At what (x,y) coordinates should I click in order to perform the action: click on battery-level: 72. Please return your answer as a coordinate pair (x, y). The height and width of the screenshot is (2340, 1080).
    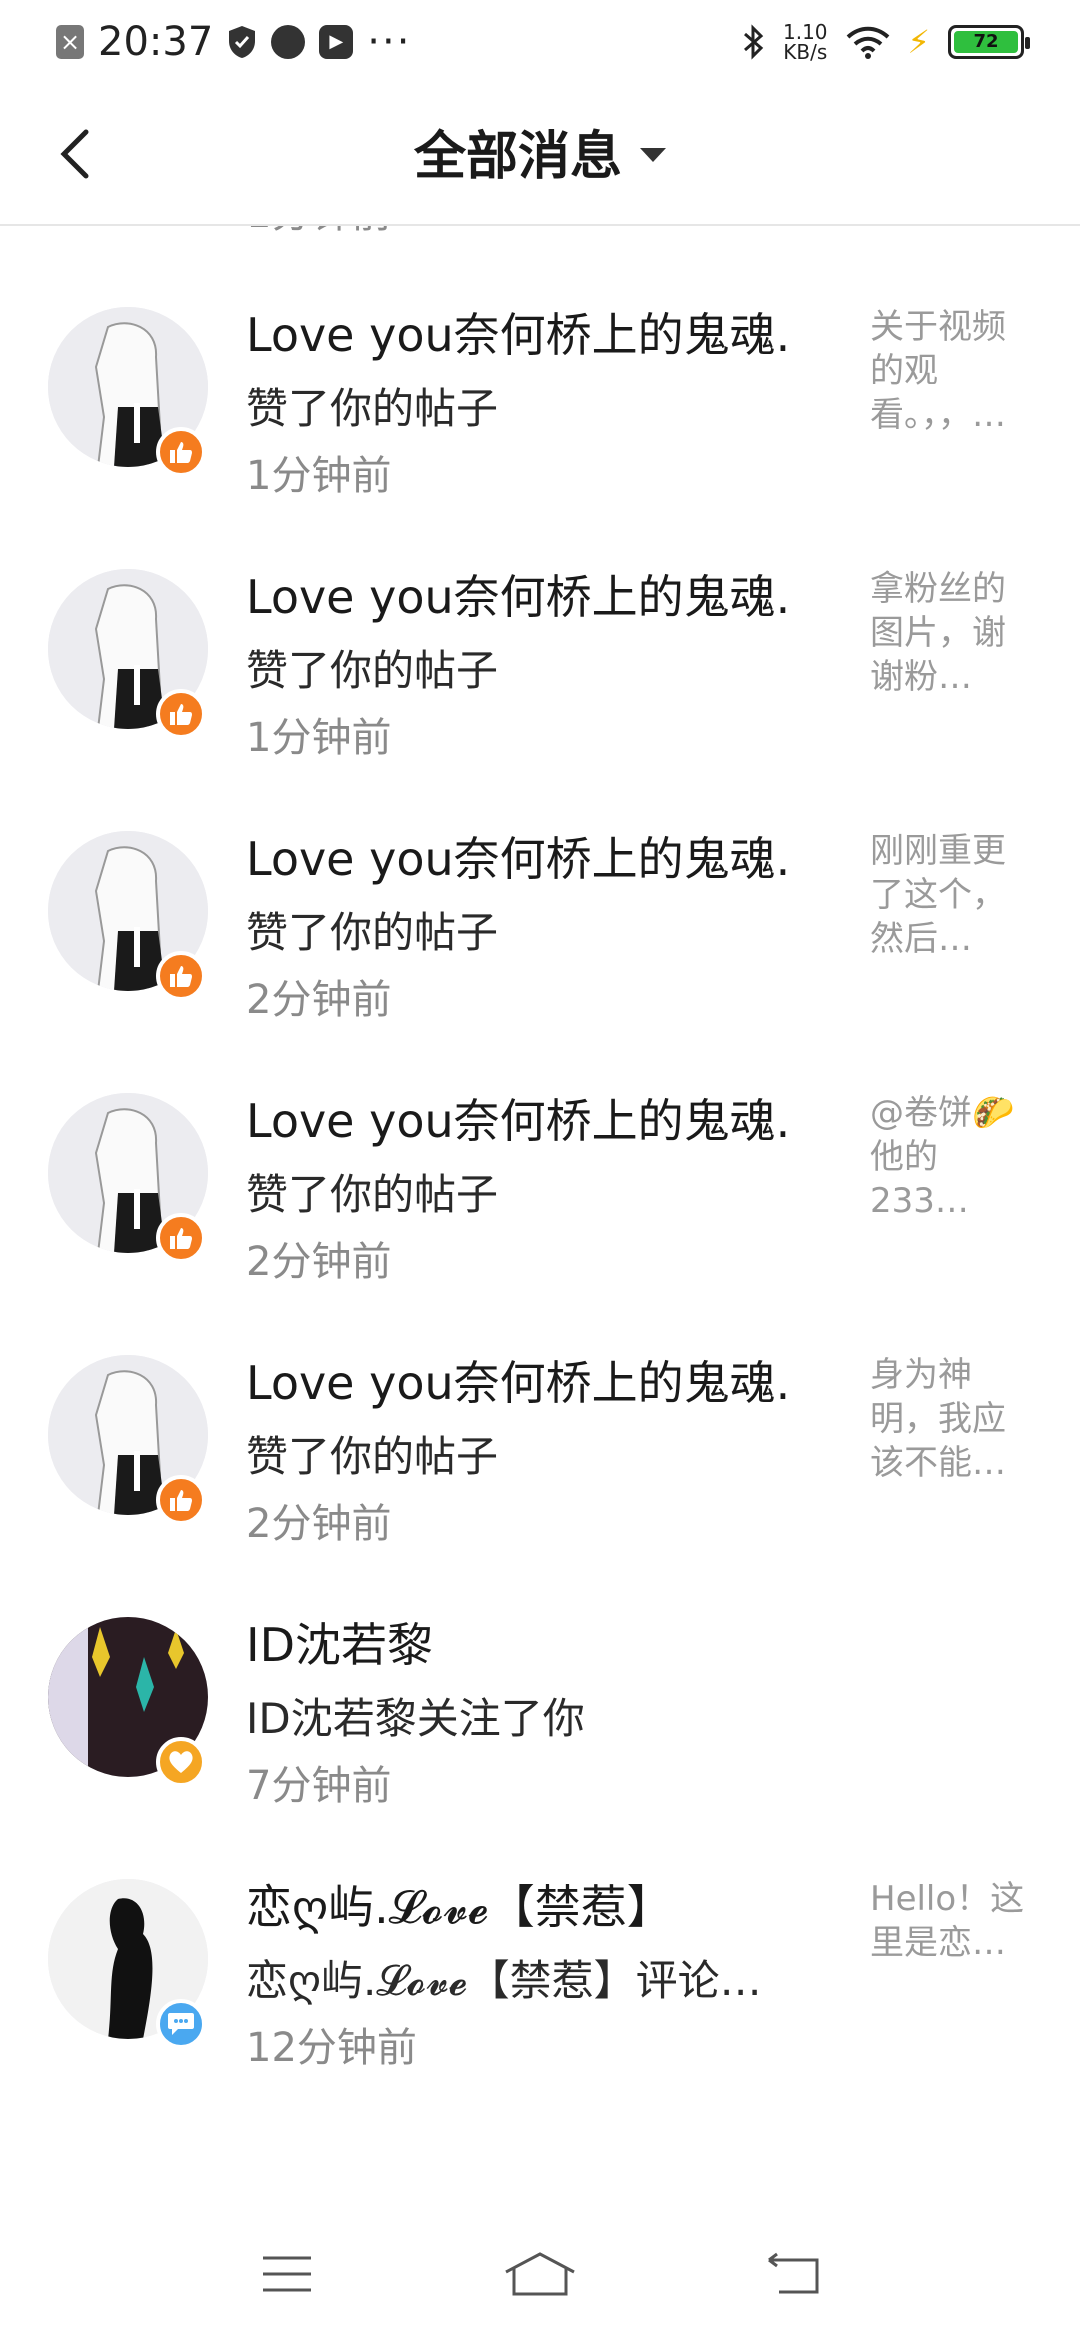
    Looking at the image, I should click on (986, 42).